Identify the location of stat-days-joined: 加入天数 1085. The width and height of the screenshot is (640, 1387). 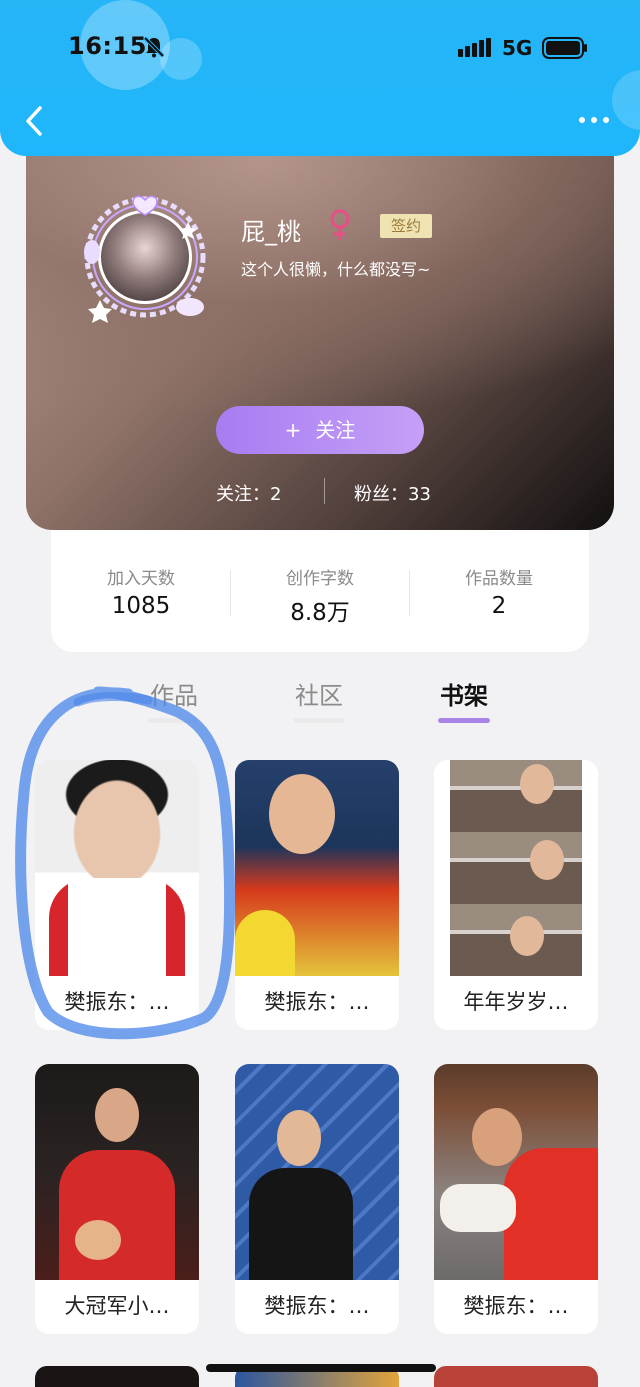
(141, 591).